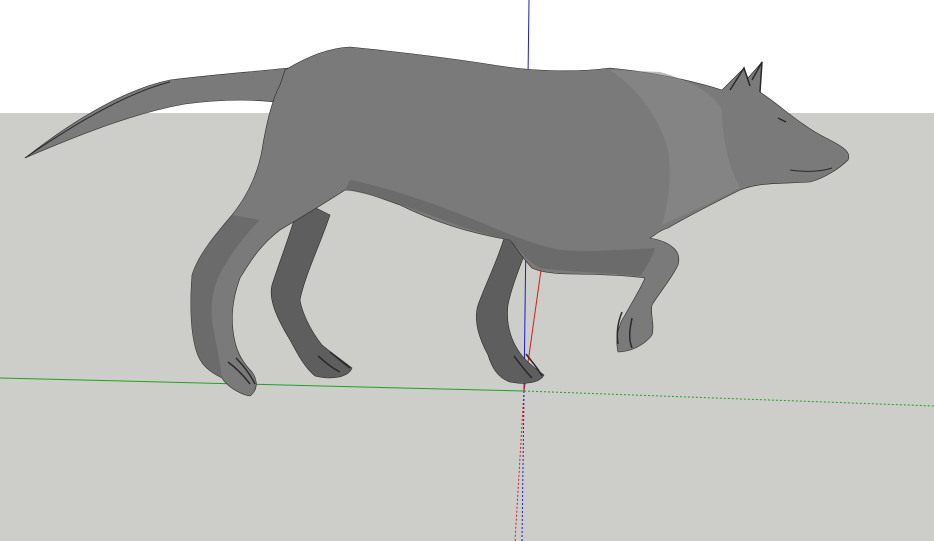 The image size is (934, 541). What do you see at coordinates (156, 113) in the screenshot?
I see `wolf-tail` at bounding box center [156, 113].